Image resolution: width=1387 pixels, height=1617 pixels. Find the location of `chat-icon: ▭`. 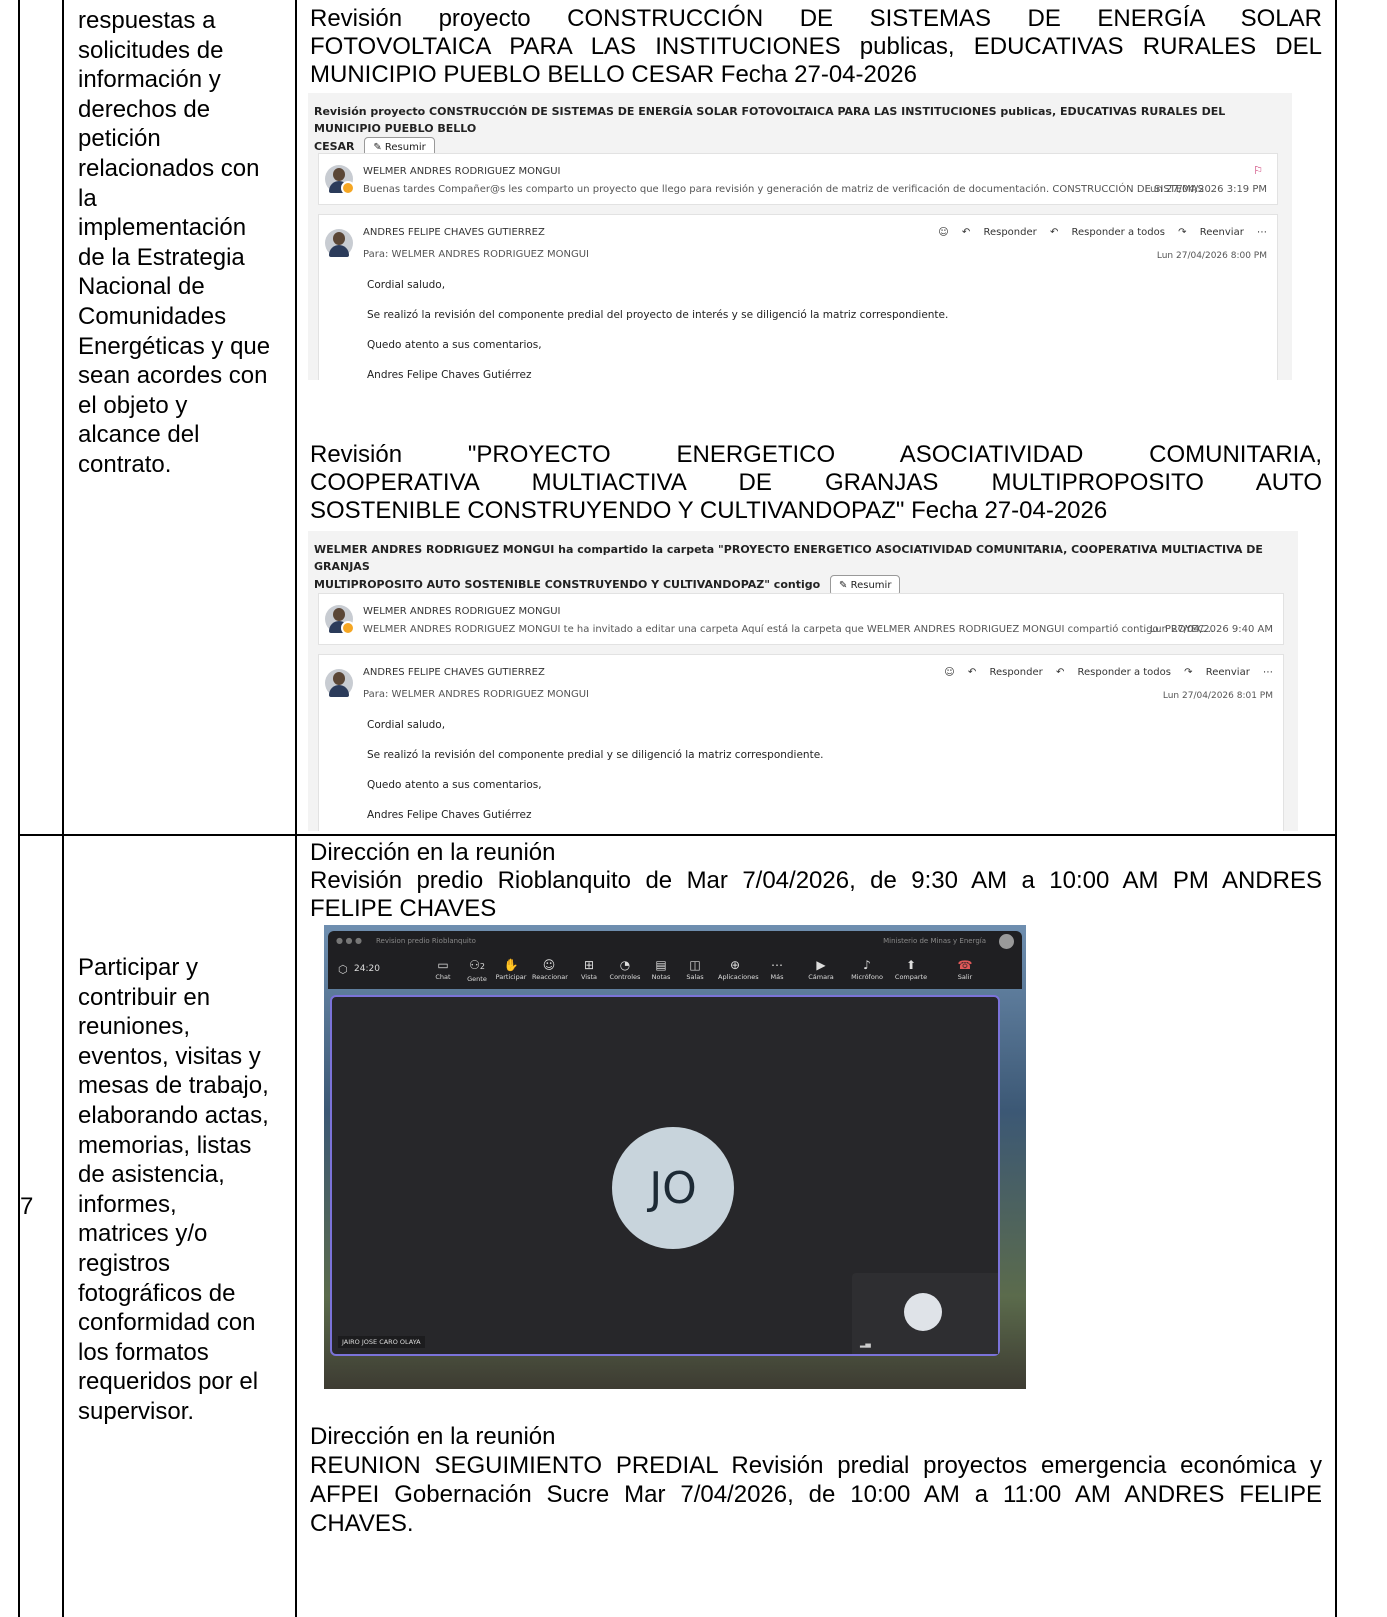

chat-icon: ▭ is located at coordinates (443, 965).